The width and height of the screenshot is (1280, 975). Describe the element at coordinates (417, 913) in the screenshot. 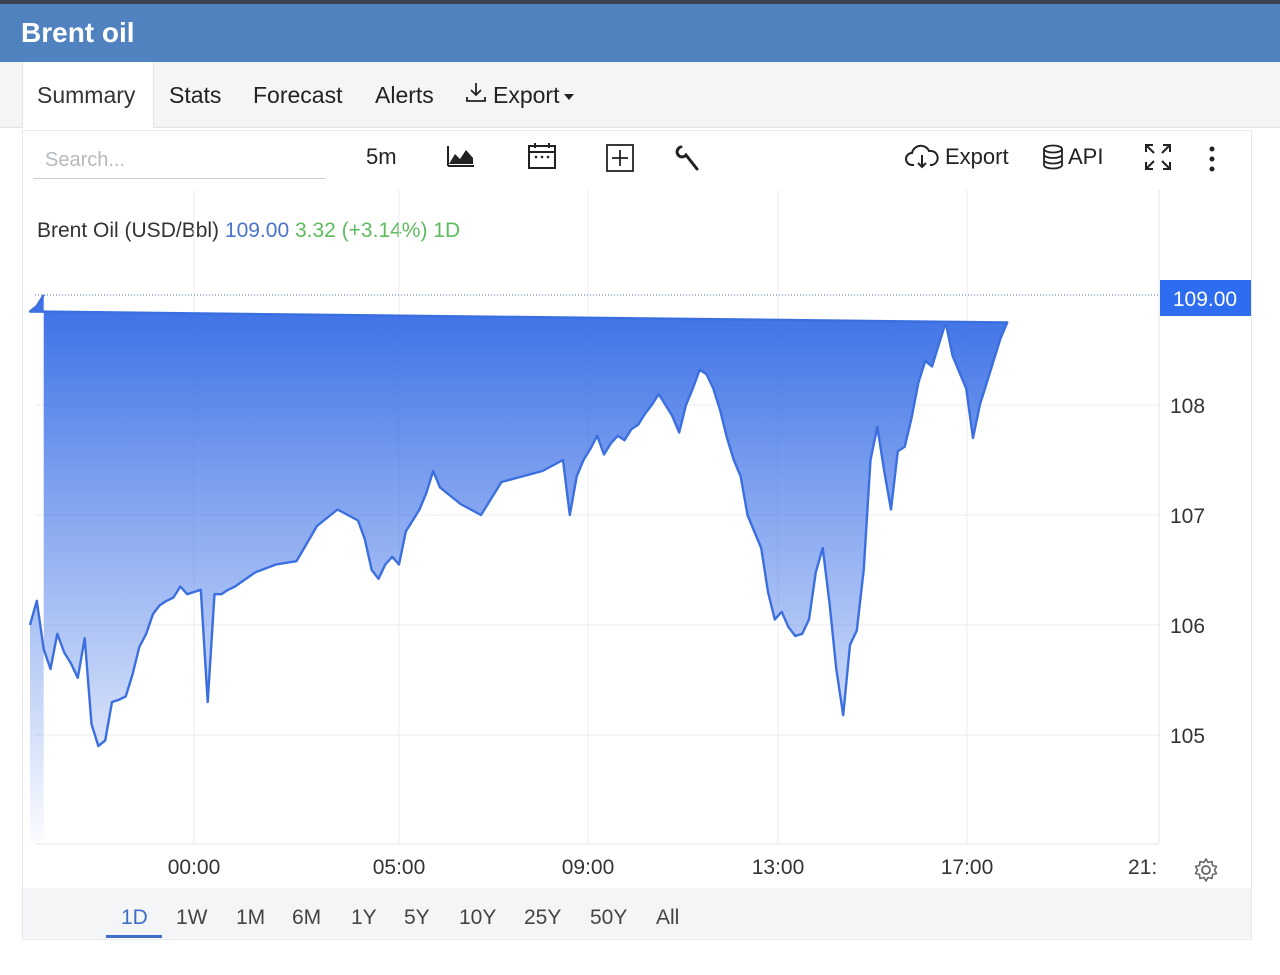

I see `range-5y: 5Y` at that location.